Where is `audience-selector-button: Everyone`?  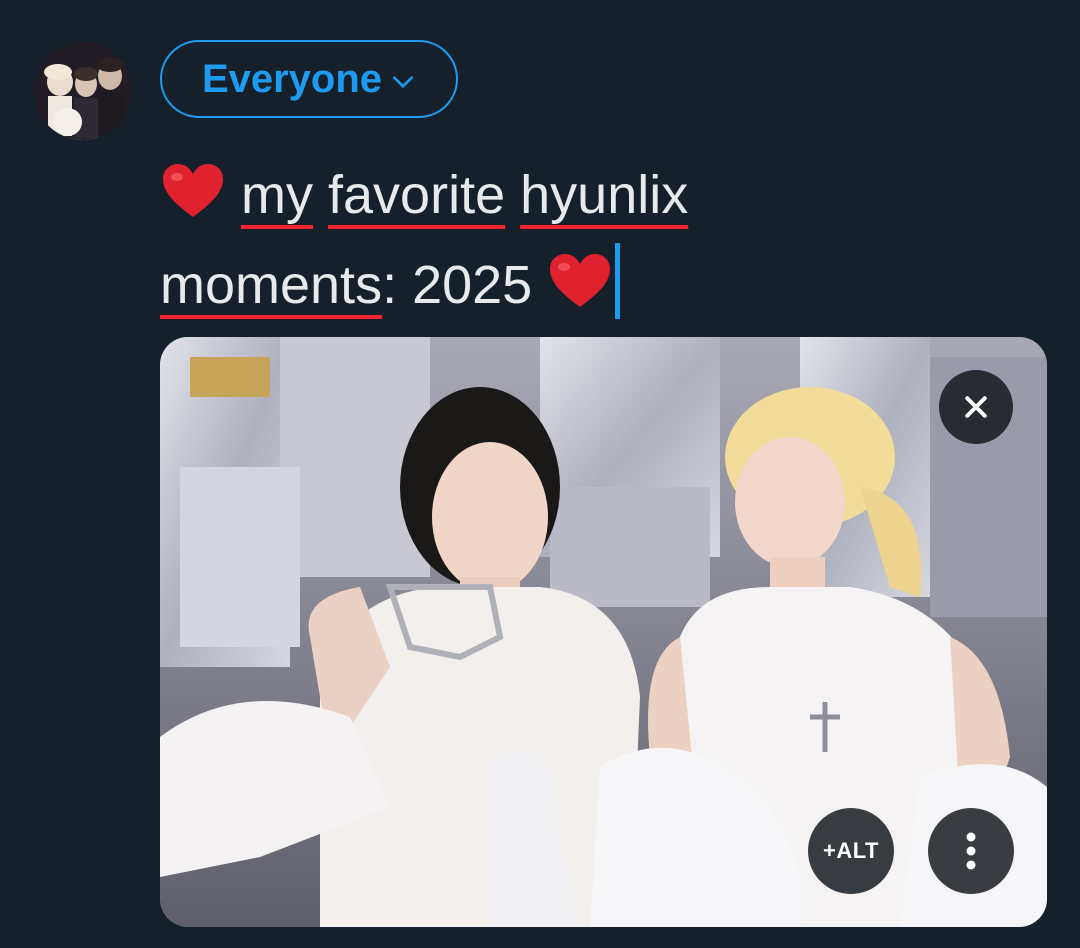
audience-selector-button: Everyone is located at coordinates (309, 79).